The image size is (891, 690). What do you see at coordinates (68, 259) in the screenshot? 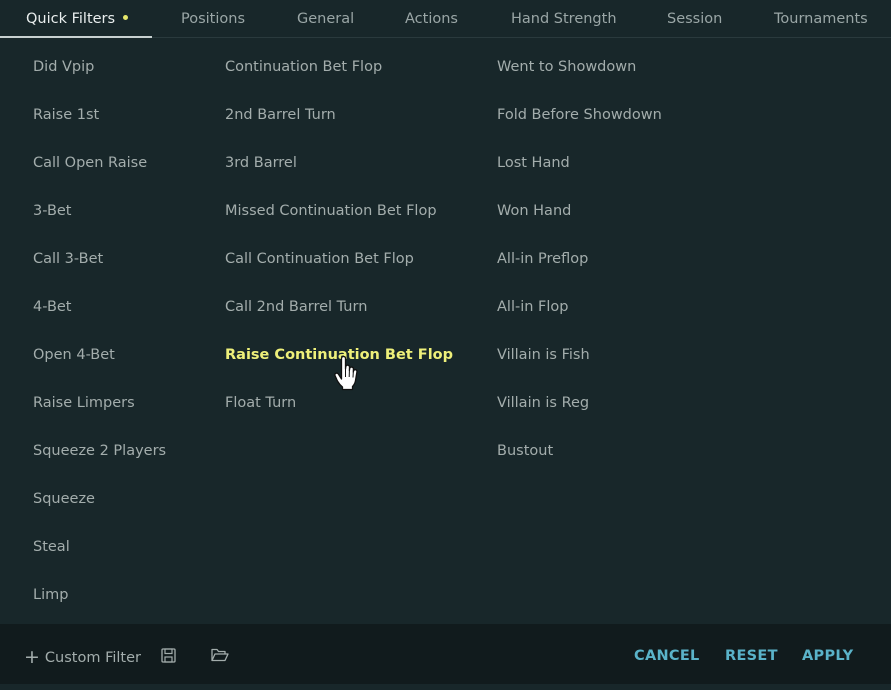
I see `filter-call-3-bet: Call 3-Bet` at bounding box center [68, 259].